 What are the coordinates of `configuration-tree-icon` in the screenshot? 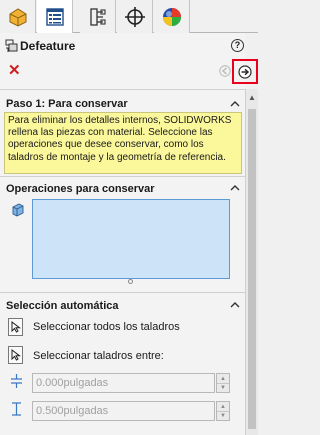 It's located at (97, 16).